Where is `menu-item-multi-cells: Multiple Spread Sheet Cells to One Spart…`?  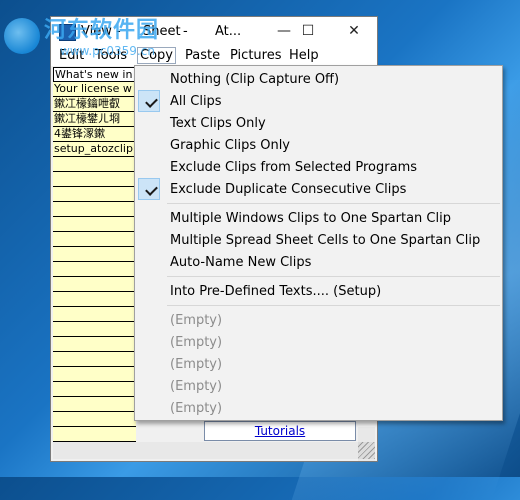
menu-item-multi-cells: Multiple Spread Sheet Cells to One Spart… is located at coordinates (318, 240).